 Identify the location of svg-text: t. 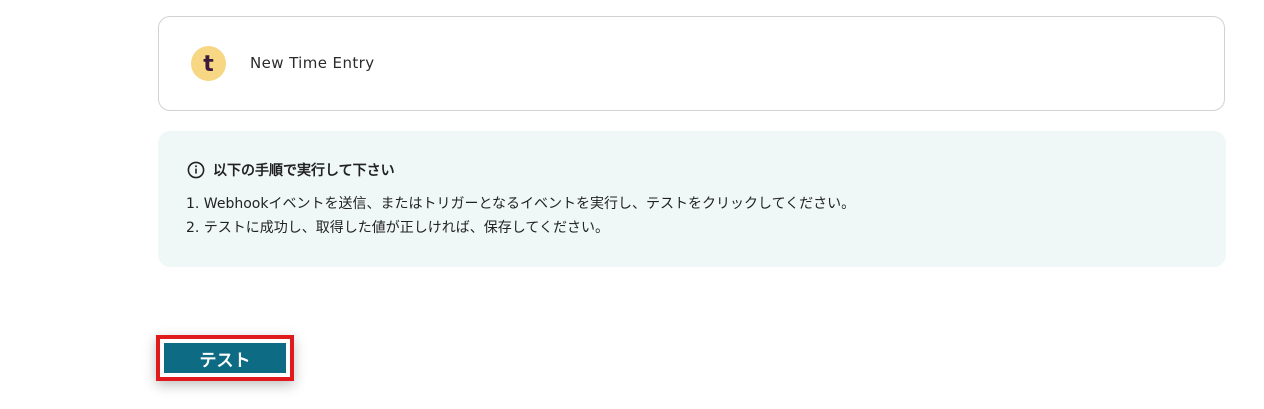
(208, 64).